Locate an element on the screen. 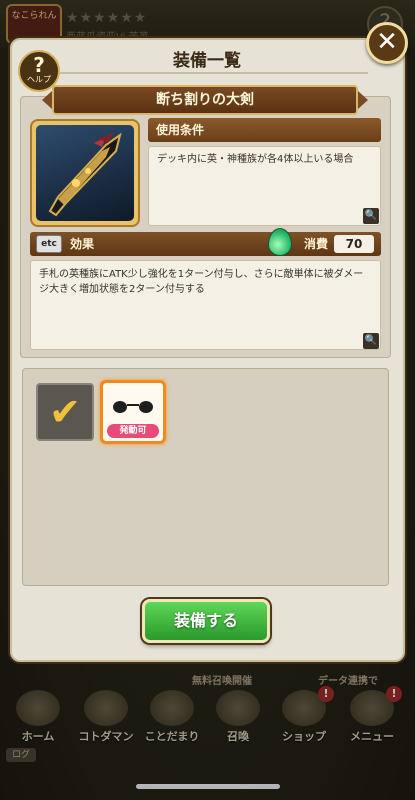  effect-magnify-icon: 🔍 is located at coordinates (371, 341).